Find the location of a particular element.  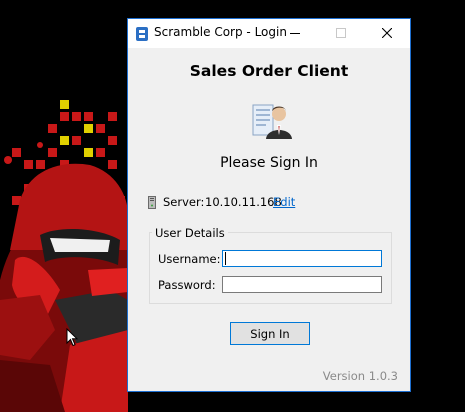

app-heading: Sales Order Client is located at coordinates (269, 71).